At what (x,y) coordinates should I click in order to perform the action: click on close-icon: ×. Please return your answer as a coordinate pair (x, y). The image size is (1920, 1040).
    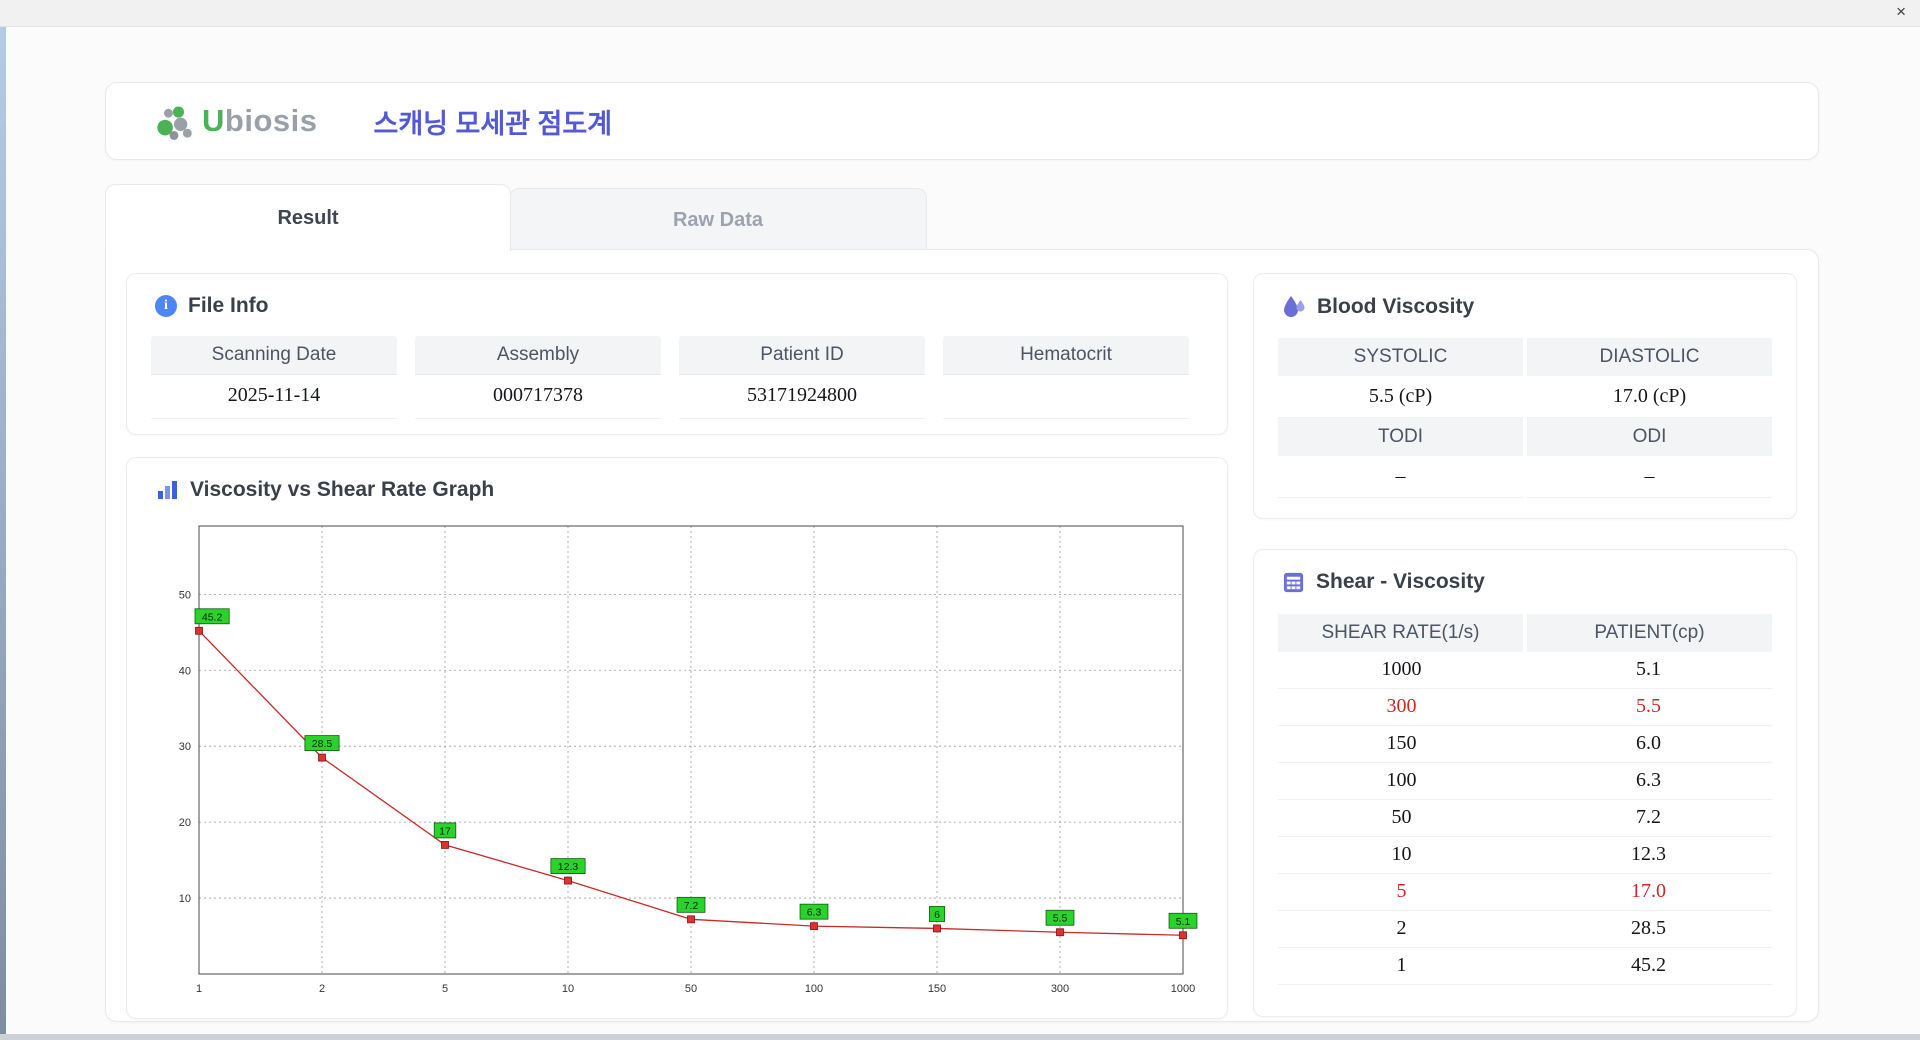
    Looking at the image, I should click on (1901, 12).